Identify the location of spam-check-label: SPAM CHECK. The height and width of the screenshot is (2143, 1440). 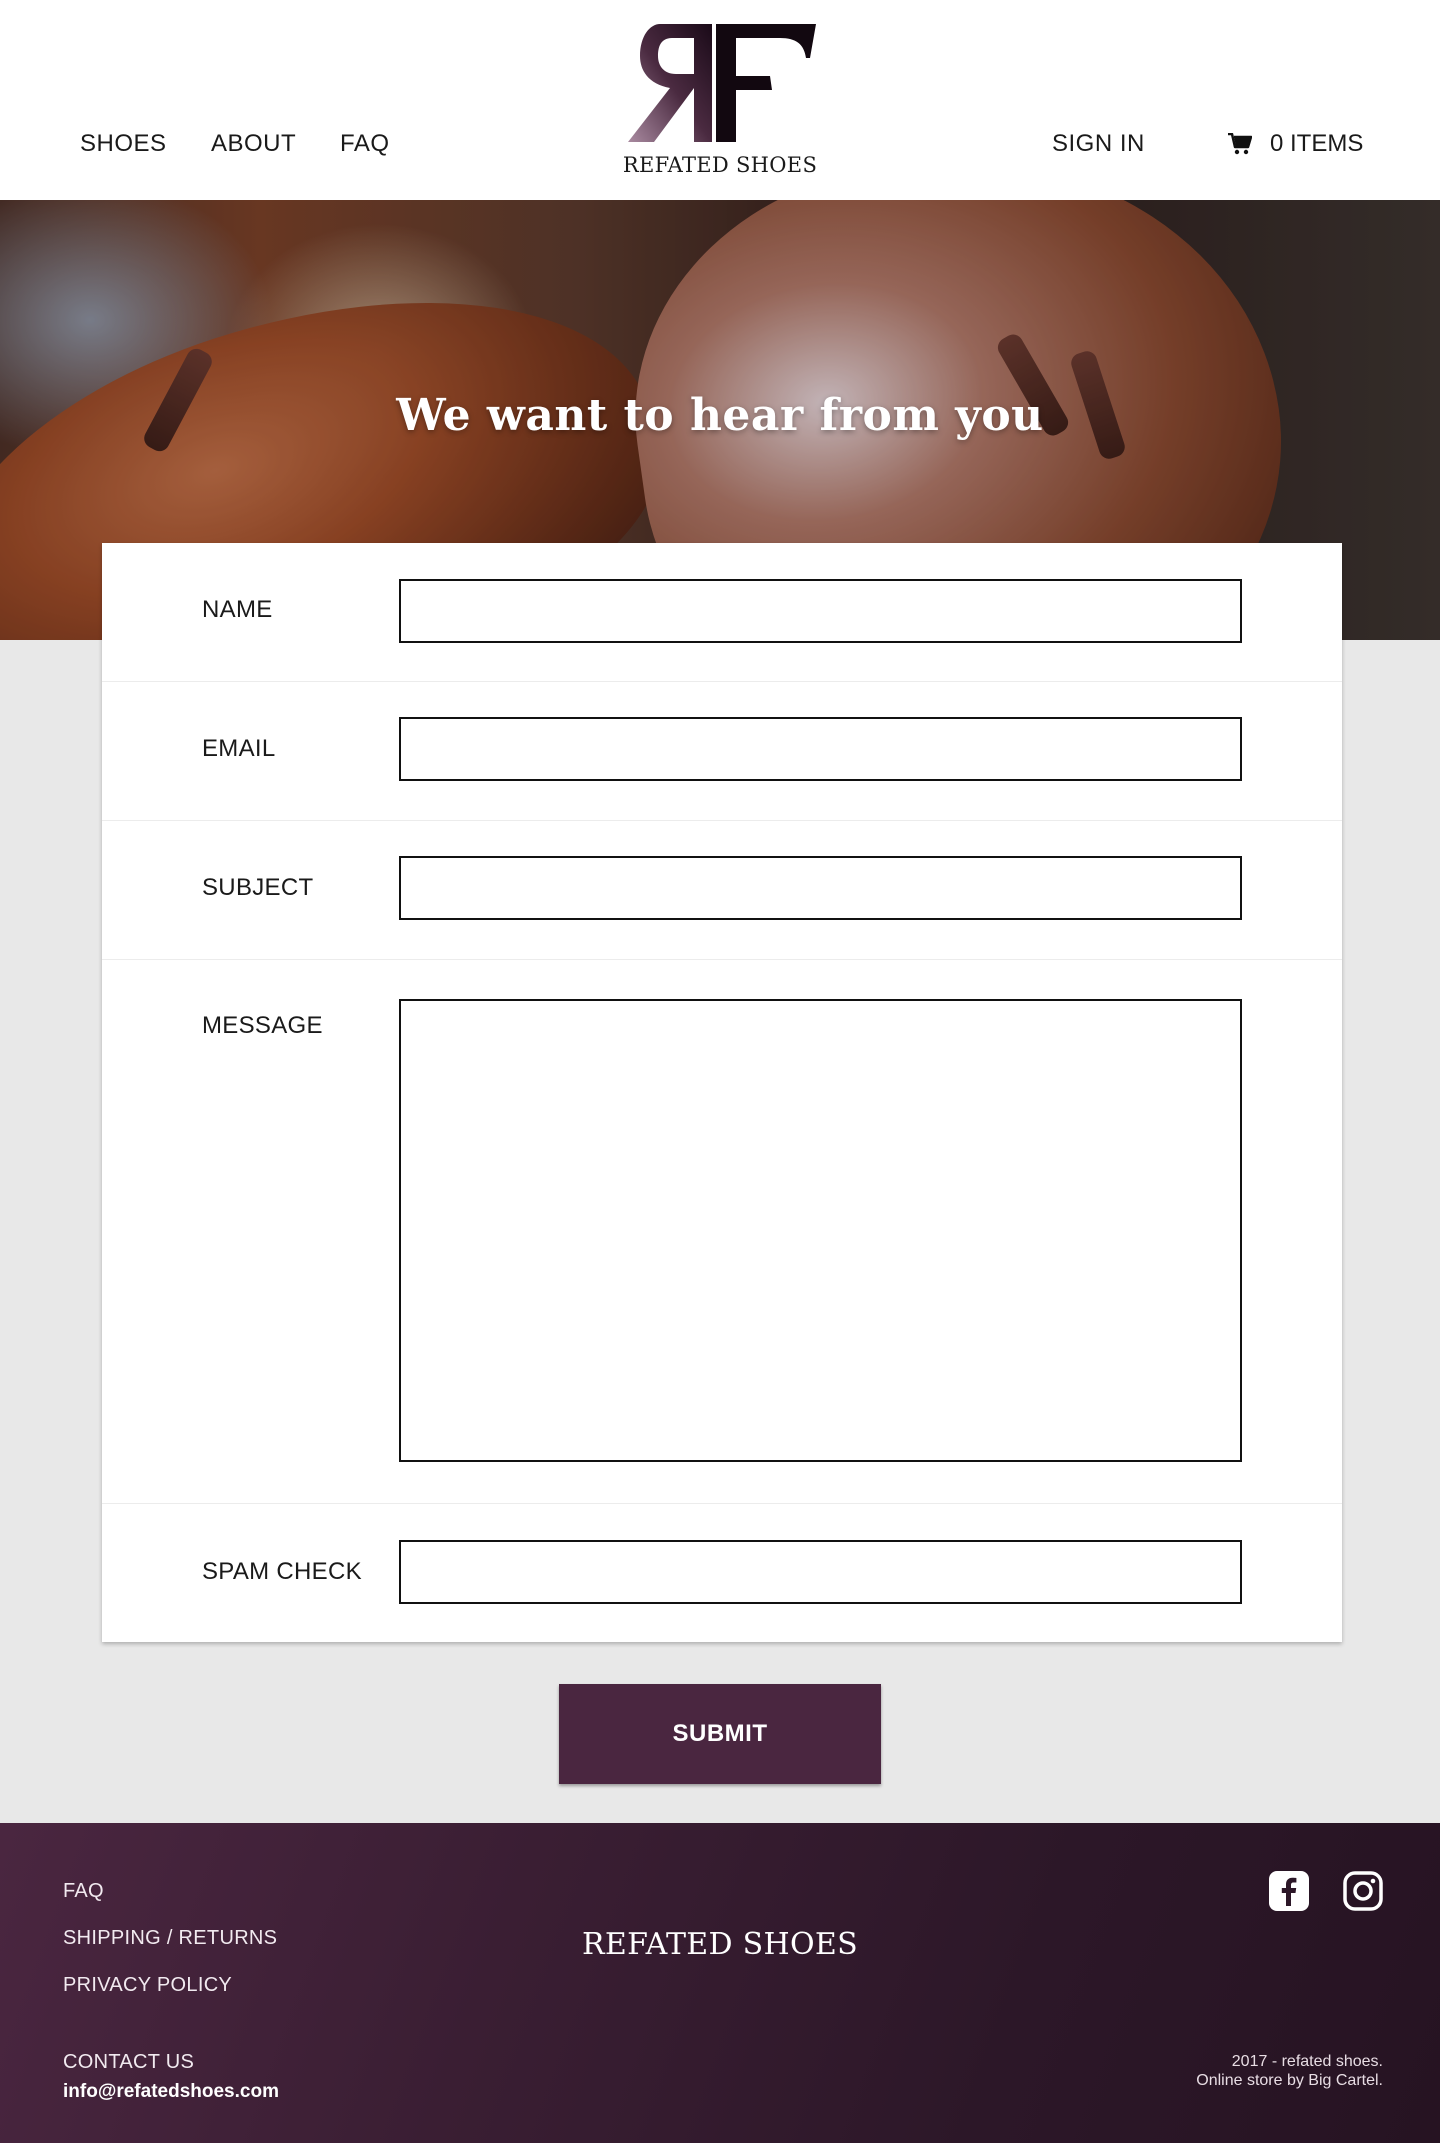
(282, 1571).